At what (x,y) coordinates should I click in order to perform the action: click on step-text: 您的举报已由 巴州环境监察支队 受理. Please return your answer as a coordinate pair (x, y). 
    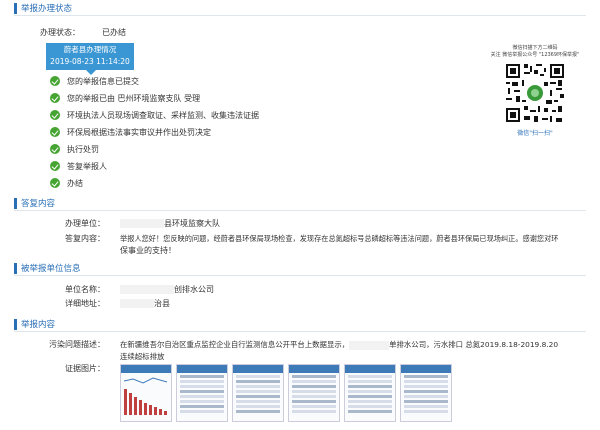
    Looking at the image, I should click on (134, 98).